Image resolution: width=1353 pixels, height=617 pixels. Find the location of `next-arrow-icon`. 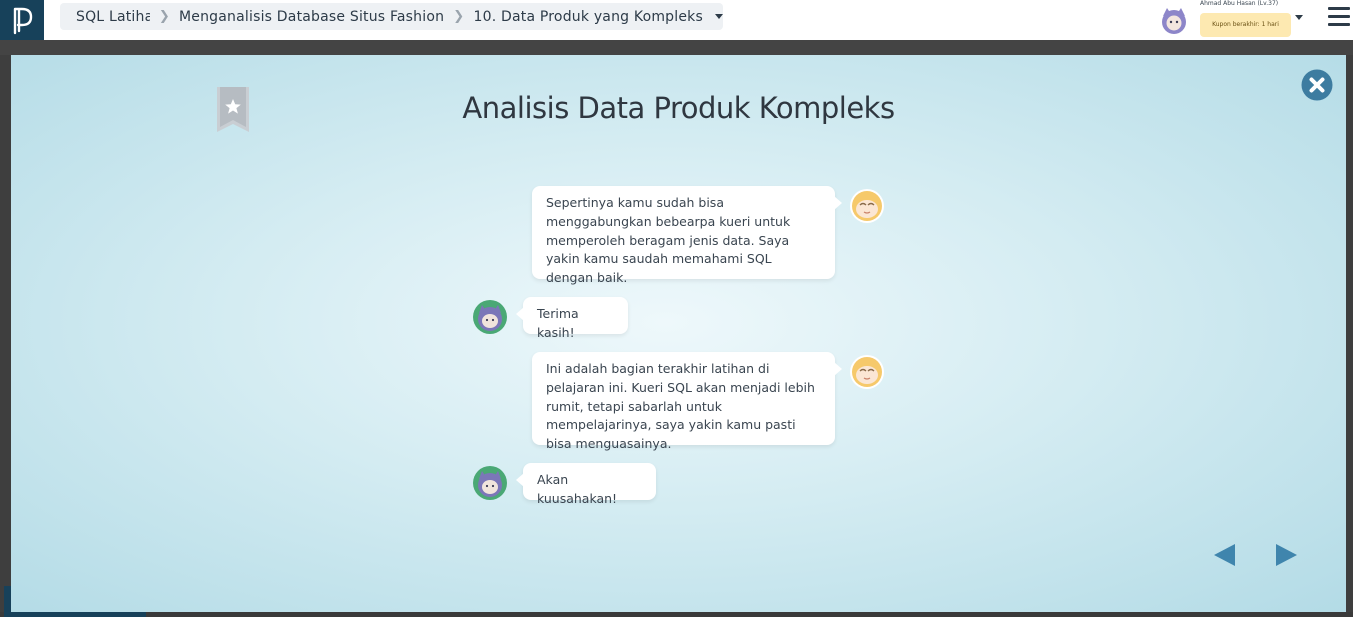

next-arrow-icon is located at coordinates (1286, 555).